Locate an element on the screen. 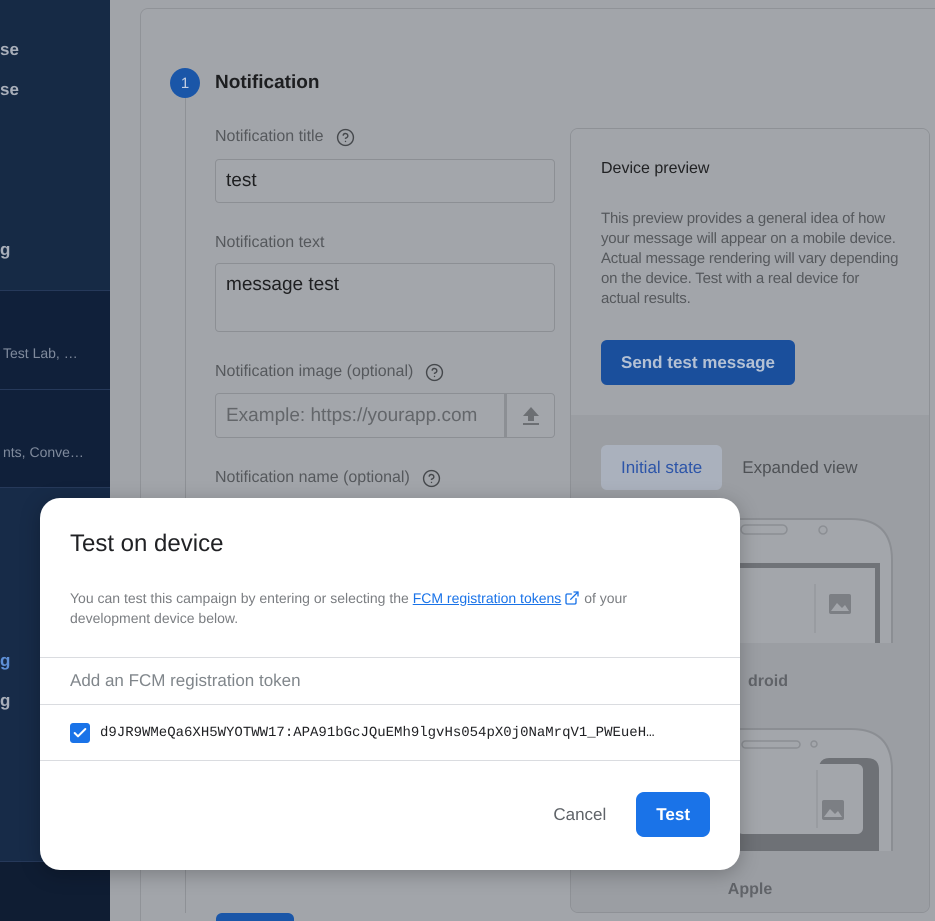 The height and width of the screenshot is (921, 935). field-label: Notification name (optional) is located at coordinates (312, 478).